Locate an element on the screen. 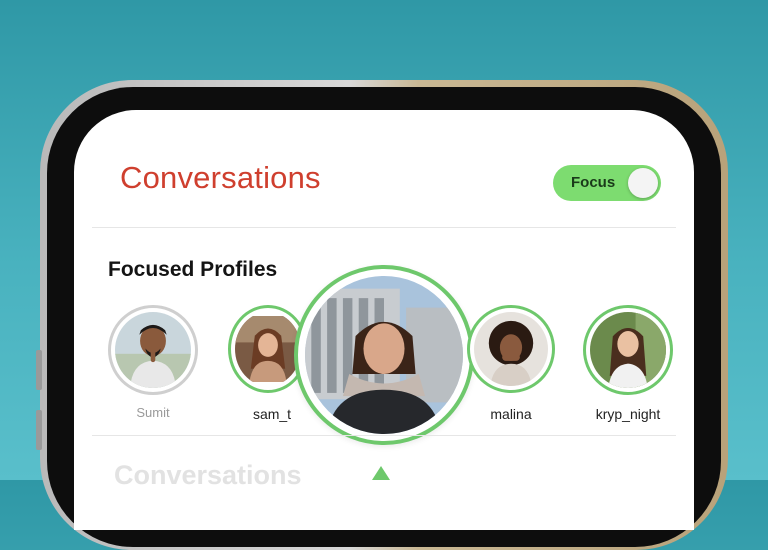  profile-avatar-selected is located at coordinates (384, 355).